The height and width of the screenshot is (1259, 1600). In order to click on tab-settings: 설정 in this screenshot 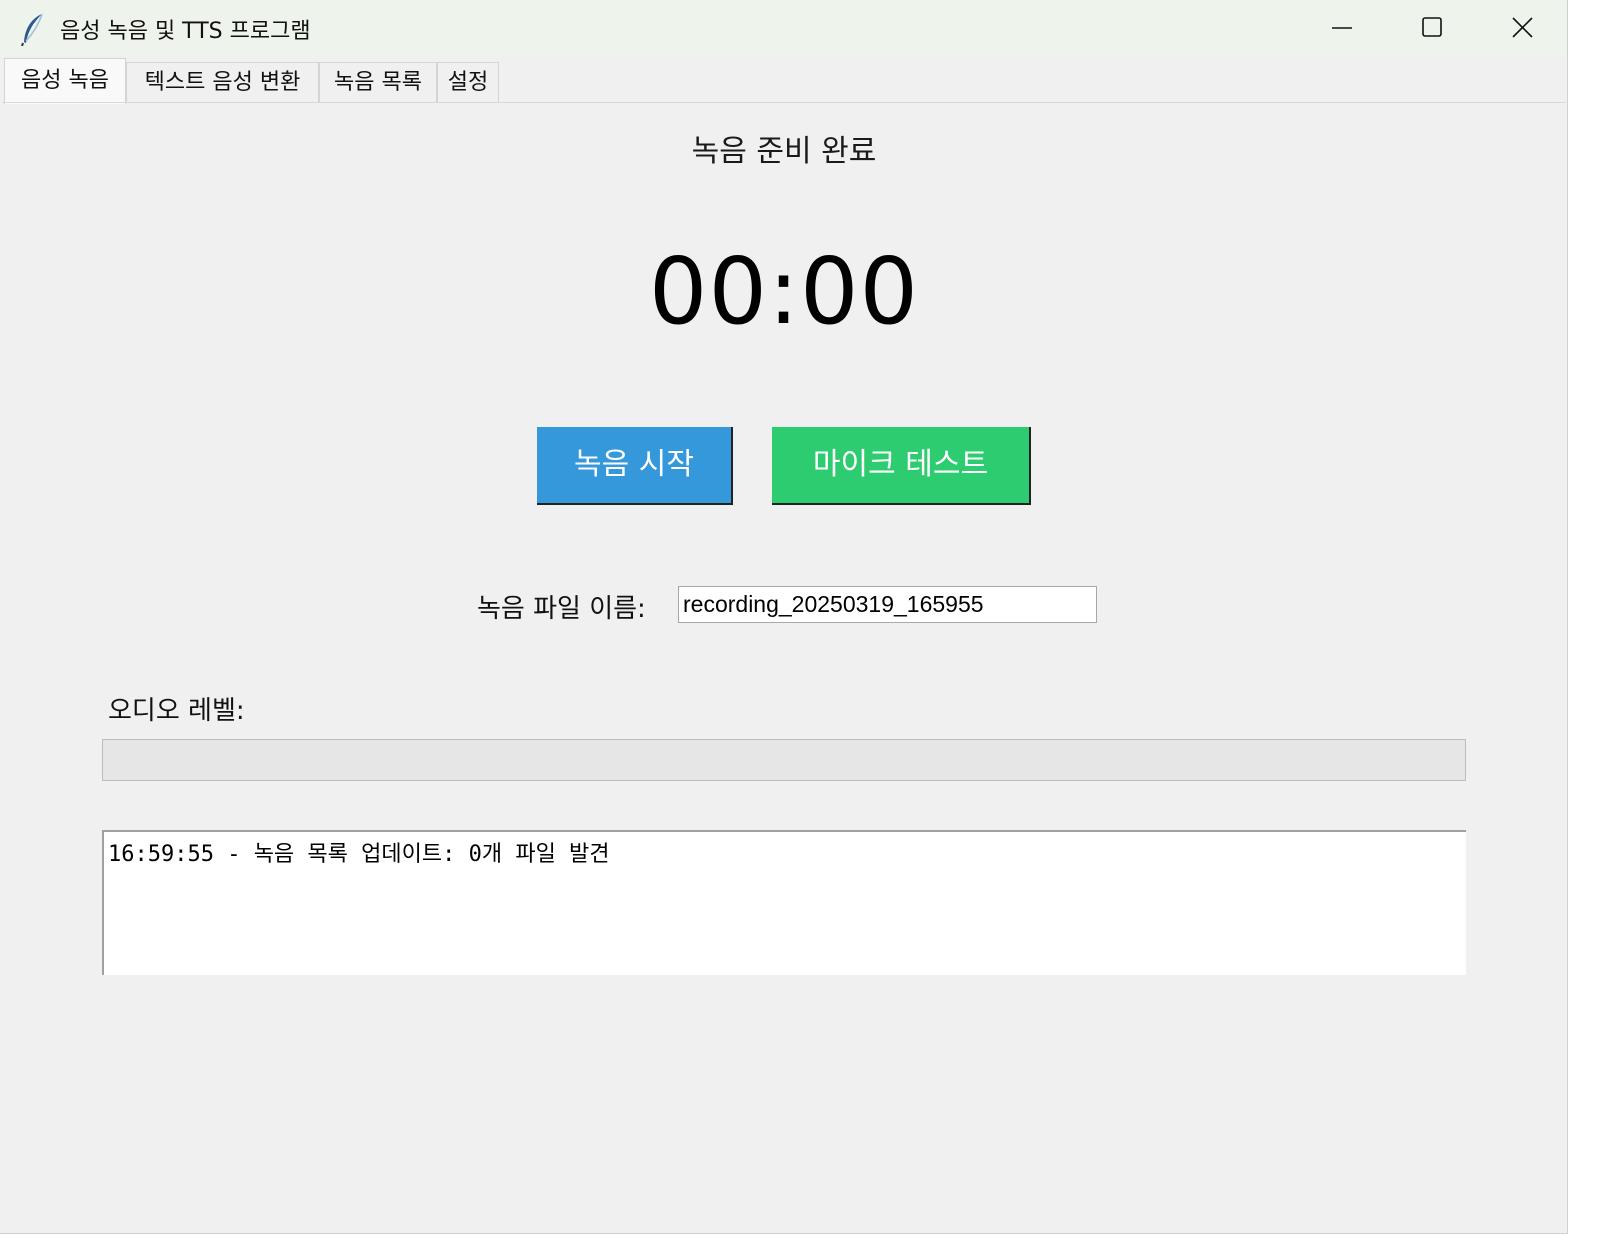, I will do `click(468, 82)`.